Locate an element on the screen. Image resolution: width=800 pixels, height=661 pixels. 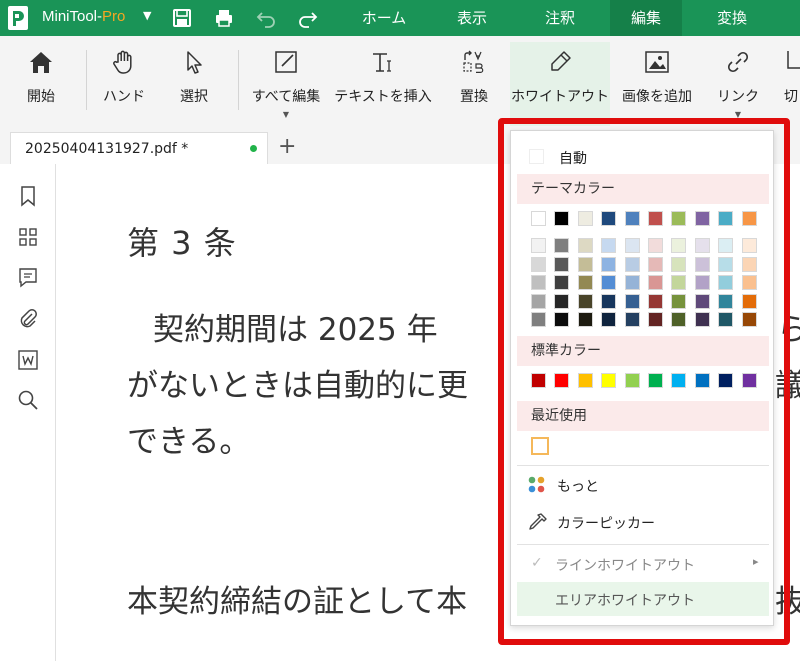
add-tab-button: + is located at coordinates (287, 146).